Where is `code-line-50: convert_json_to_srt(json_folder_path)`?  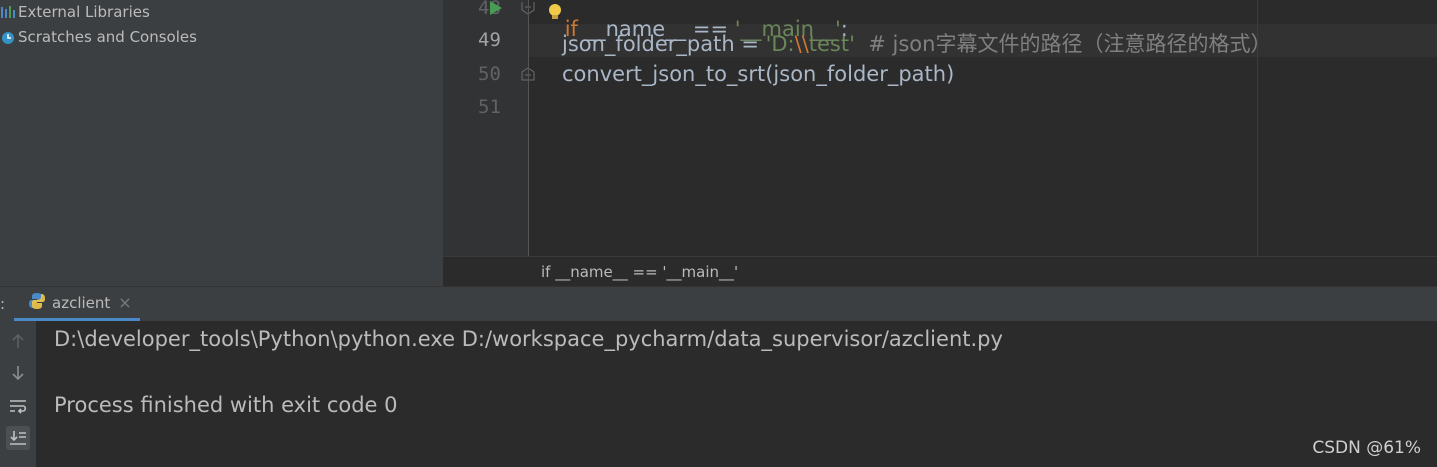 code-line-50: convert_json_to_srt(json_folder_path) is located at coordinates (758, 74).